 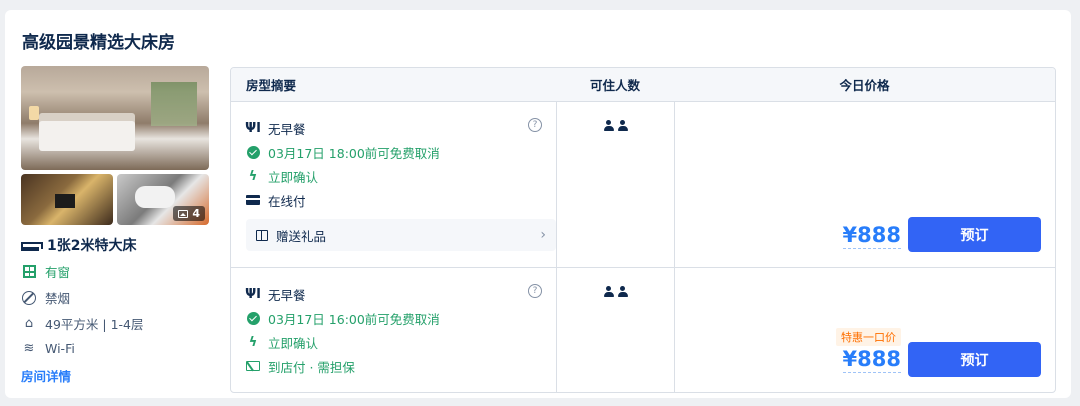 I want to click on price-cell: 特惠一口价 ¥888 预订, so click(x=865, y=330).